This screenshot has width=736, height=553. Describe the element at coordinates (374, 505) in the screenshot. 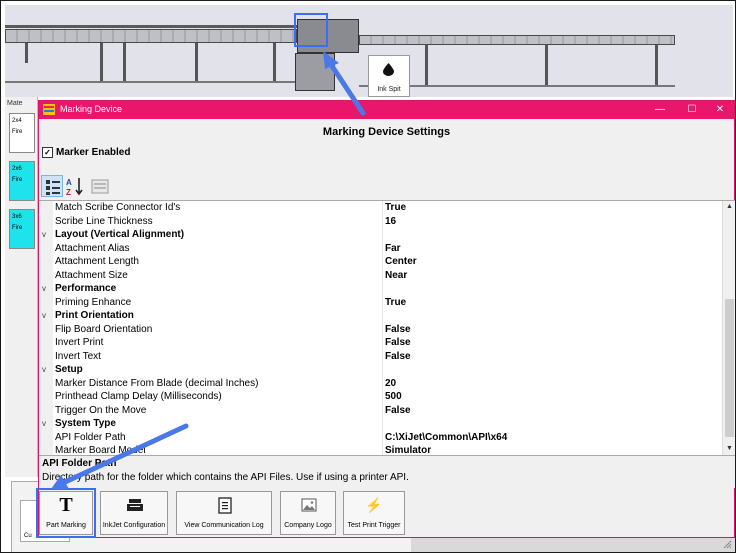

I see `lightning-icon: ⚡` at that location.